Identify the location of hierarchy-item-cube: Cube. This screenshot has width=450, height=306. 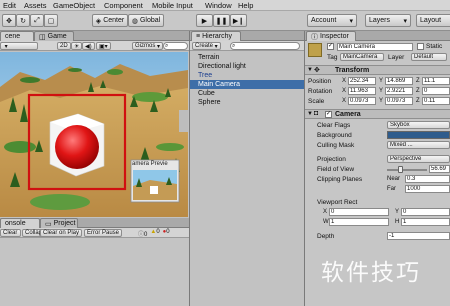
(206, 93).